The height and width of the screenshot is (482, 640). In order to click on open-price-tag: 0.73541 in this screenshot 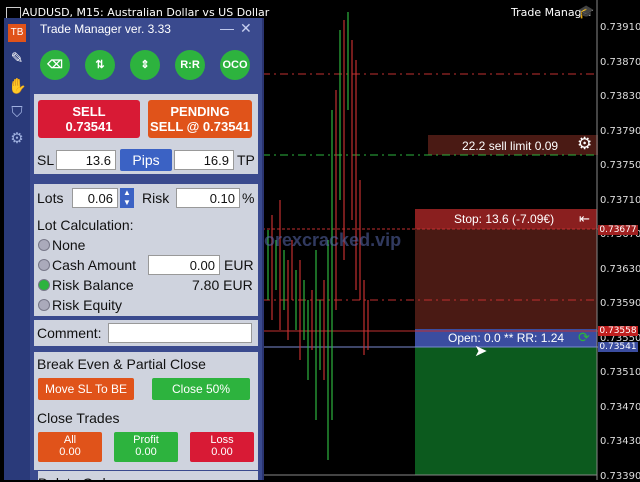, I will do `click(618, 347)`.